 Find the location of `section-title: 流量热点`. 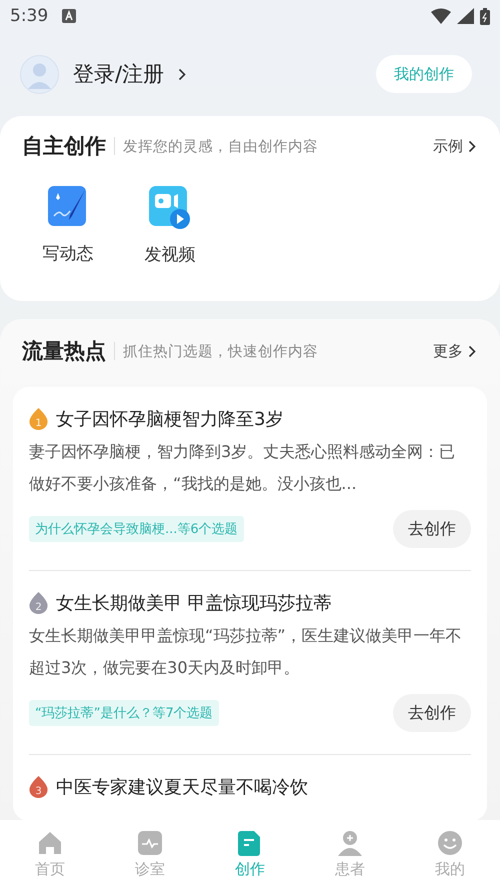

section-title: 流量热点 is located at coordinates (64, 351).